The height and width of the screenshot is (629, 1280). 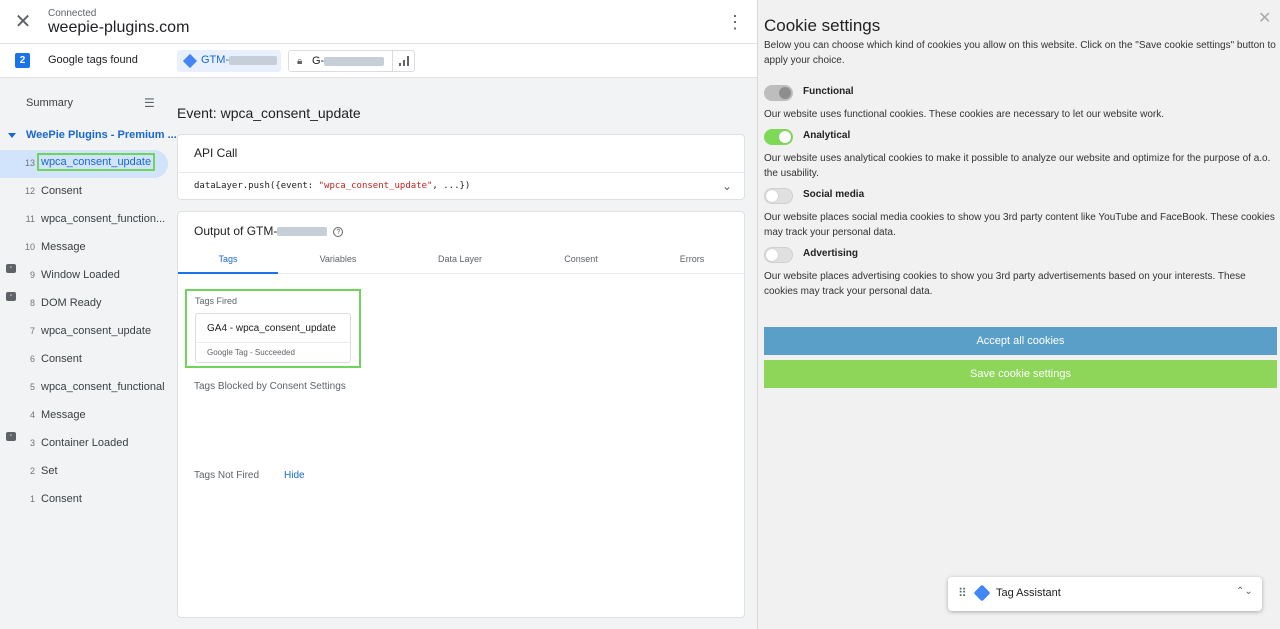 What do you see at coordinates (1020, 341) in the screenshot?
I see `accept-all-cookies-button: Accept all cookies` at bounding box center [1020, 341].